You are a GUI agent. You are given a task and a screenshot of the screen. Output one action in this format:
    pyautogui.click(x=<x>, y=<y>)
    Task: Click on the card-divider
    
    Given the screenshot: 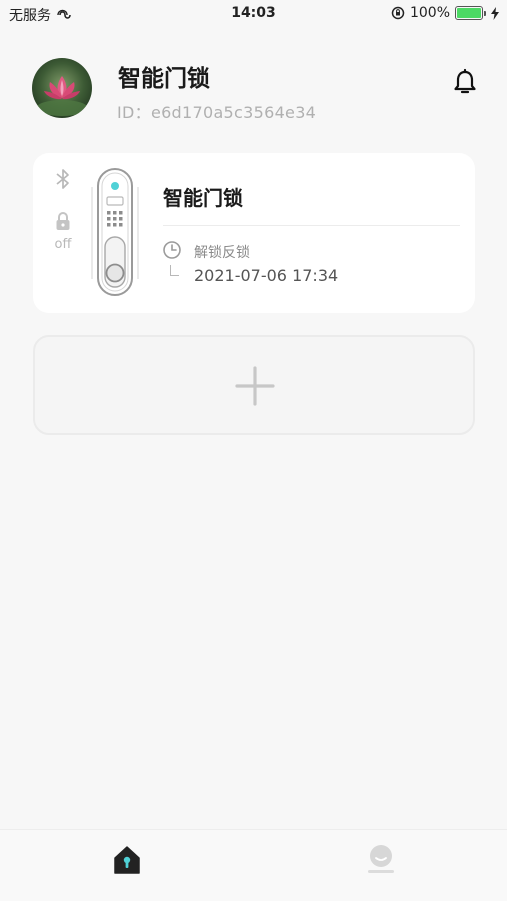 What is the action you would take?
    pyautogui.click(x=311, y=225)
    